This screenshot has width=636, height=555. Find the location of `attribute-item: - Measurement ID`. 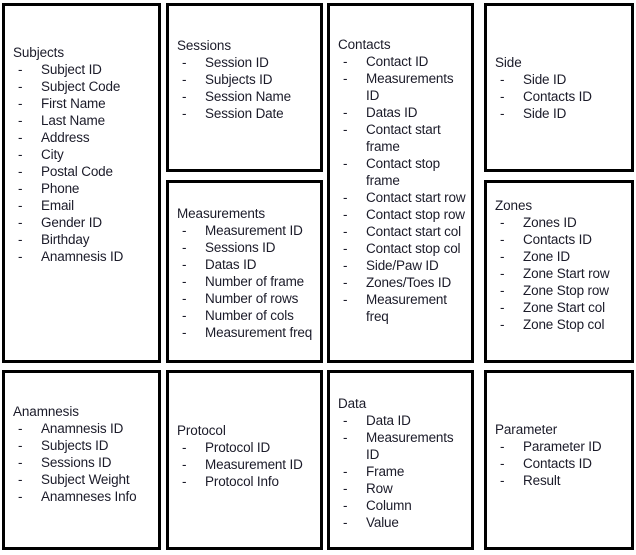

attribute-item: - Measurement ID is located at coordinates (246, 464).